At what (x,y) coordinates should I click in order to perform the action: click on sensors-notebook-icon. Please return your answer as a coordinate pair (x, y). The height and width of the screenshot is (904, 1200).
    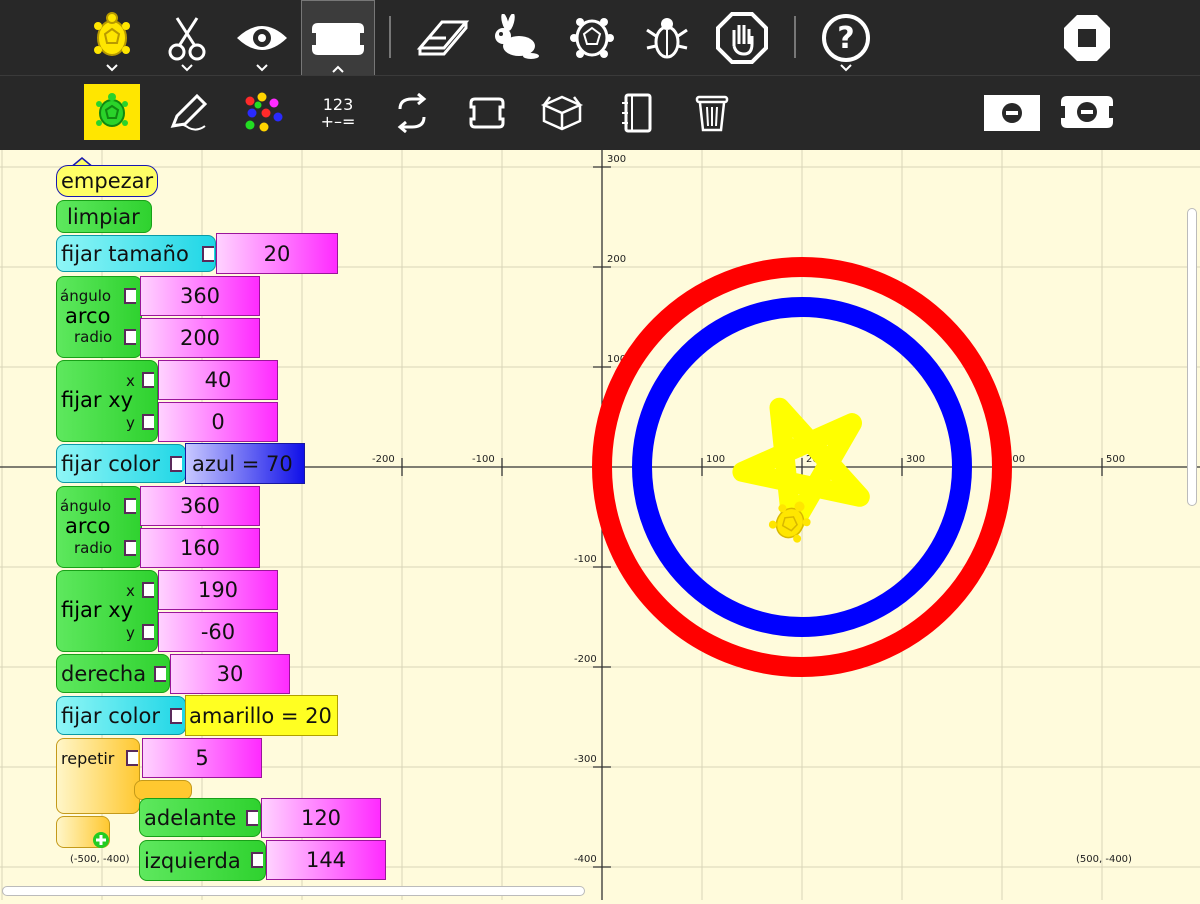
    Looking at the image, I should click on (637, 113).